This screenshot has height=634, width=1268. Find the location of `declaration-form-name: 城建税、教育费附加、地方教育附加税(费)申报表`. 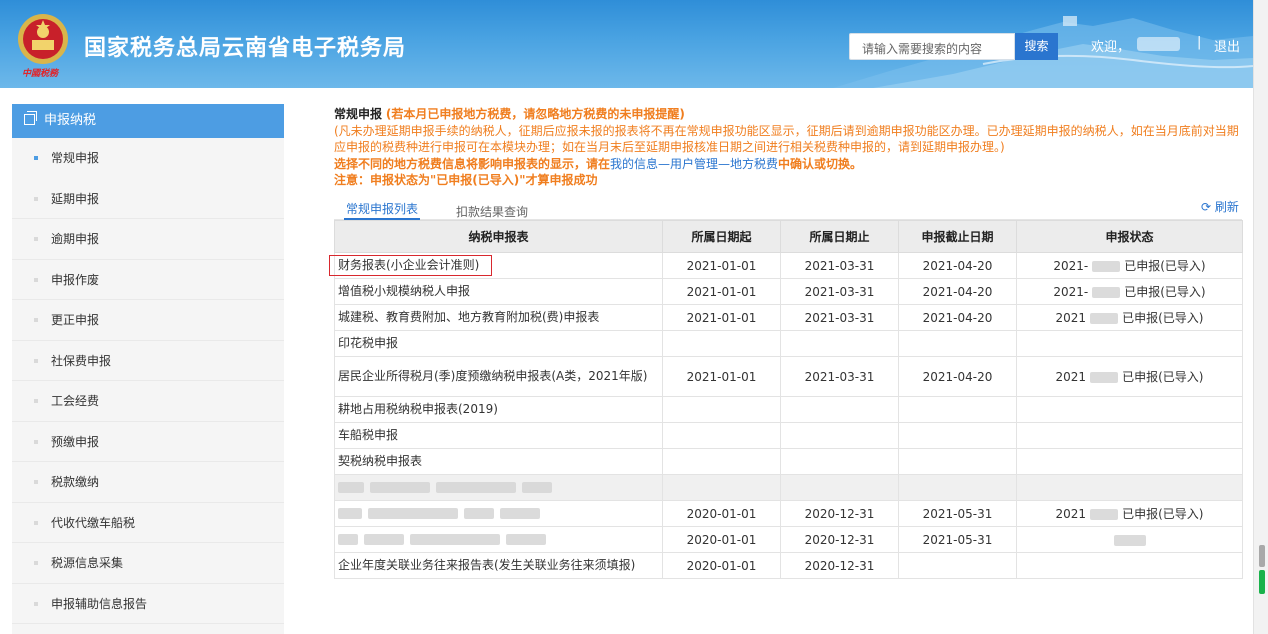

declaration-form-name: 城建税、教育费附加、地方教育附加税(费)申报表 is located at coordinates (498, 317).